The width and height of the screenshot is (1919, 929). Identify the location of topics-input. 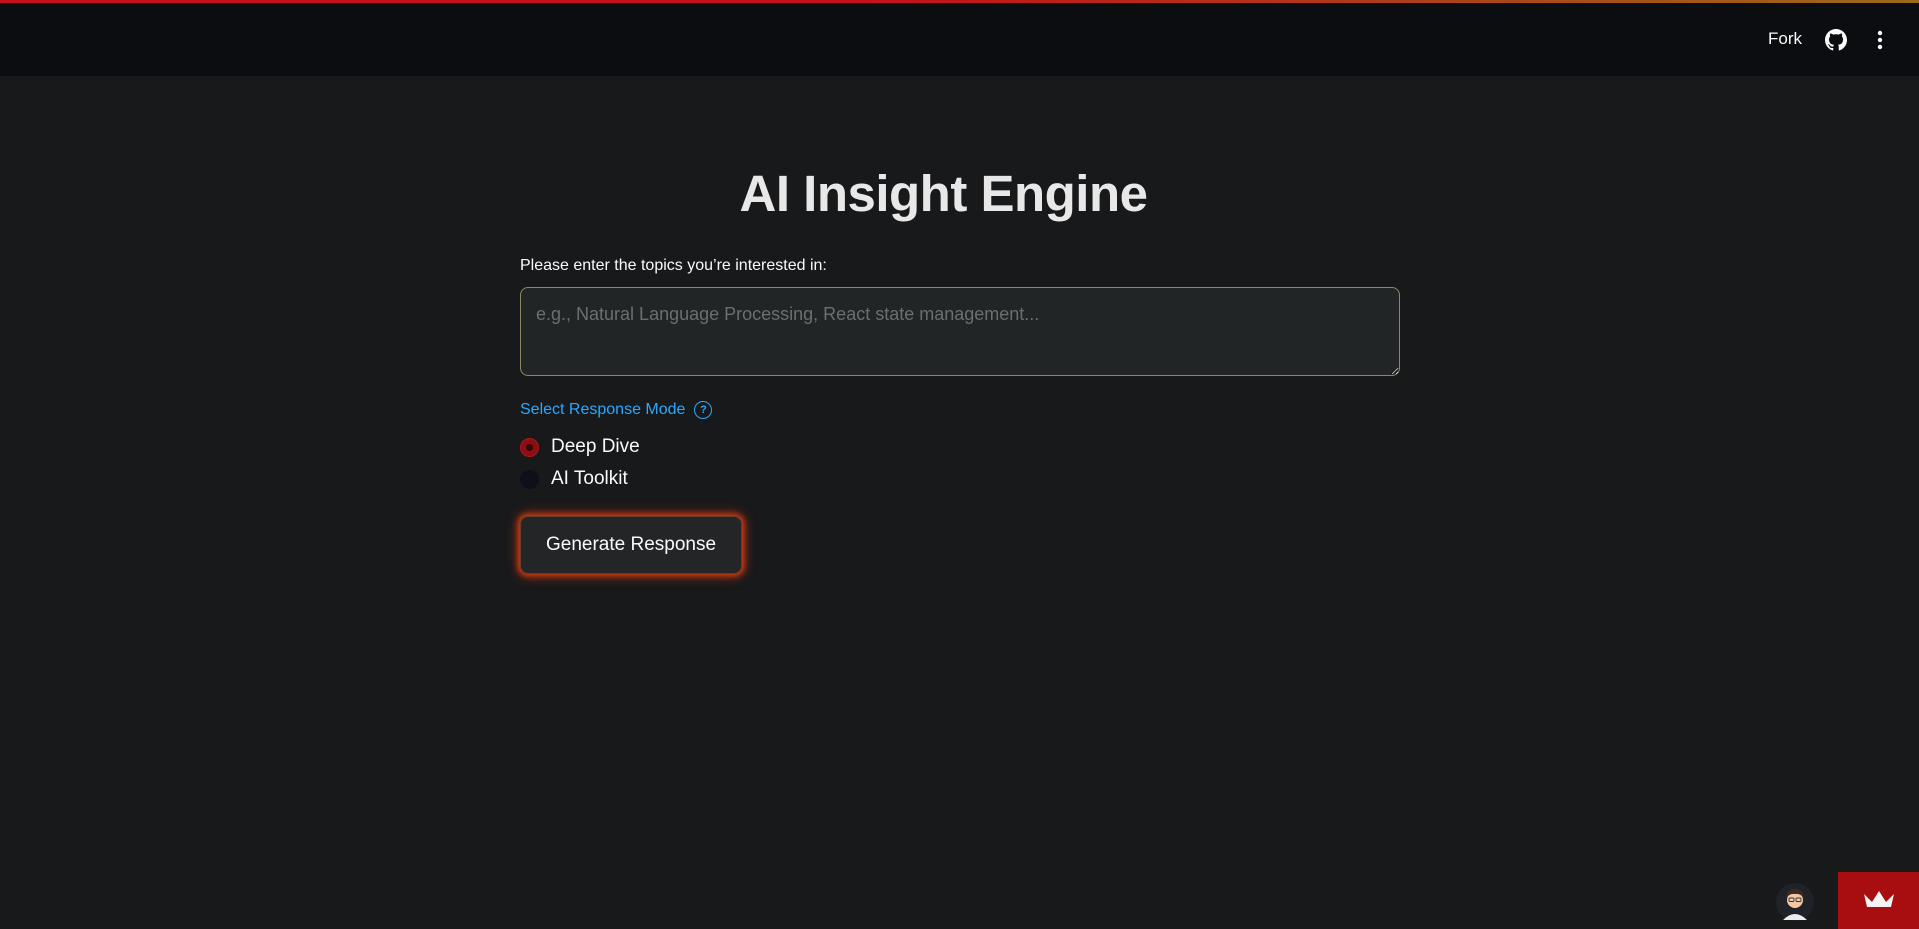
(960, 331).